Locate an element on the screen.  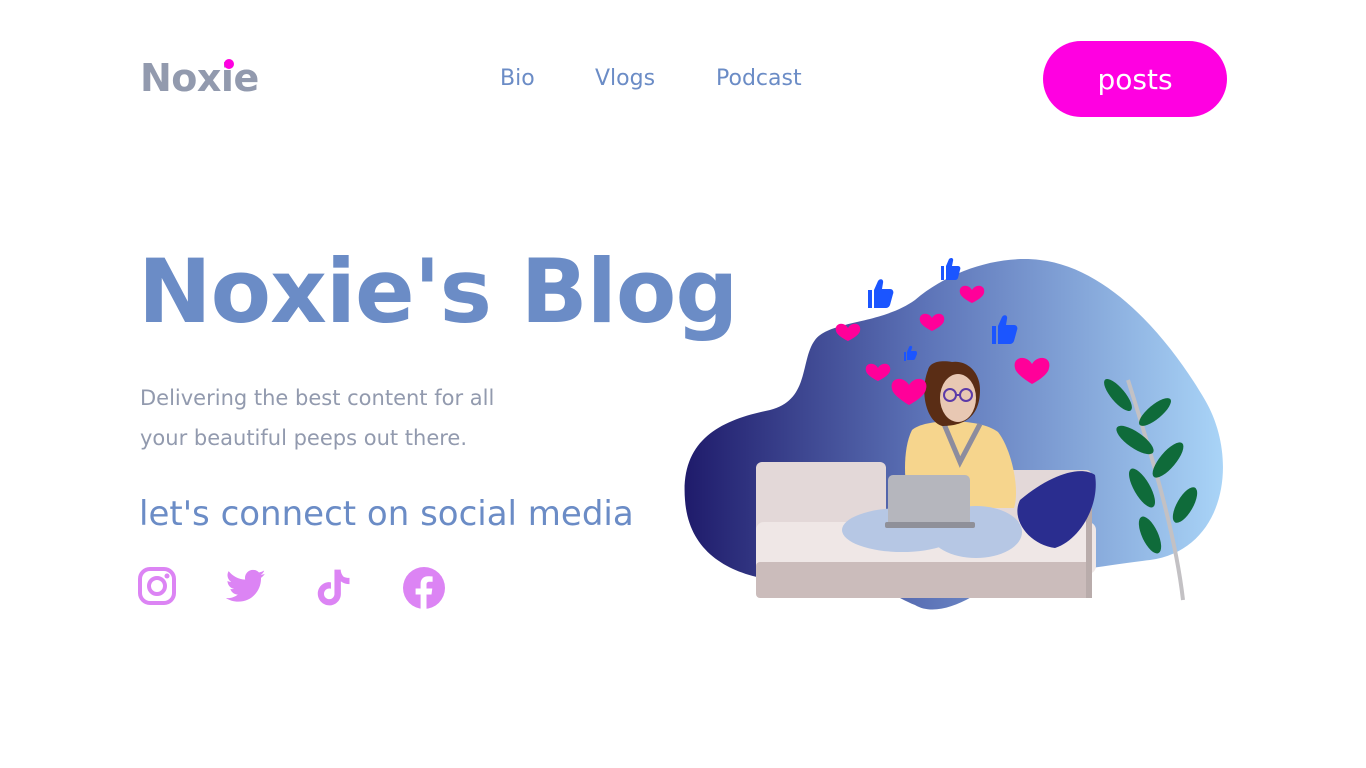
instagram-icon is located at coordinates (159, 588).